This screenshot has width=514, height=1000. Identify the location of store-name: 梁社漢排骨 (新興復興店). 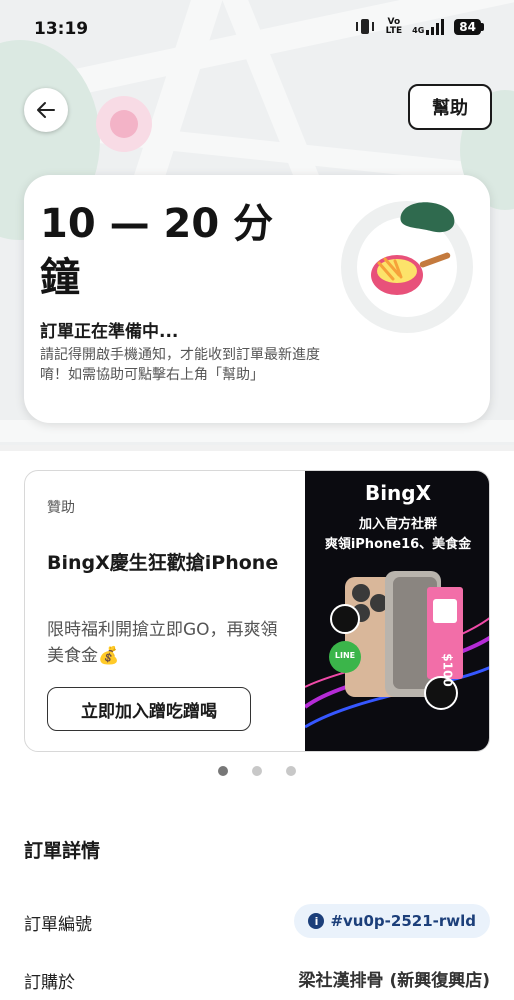
(394, 981).